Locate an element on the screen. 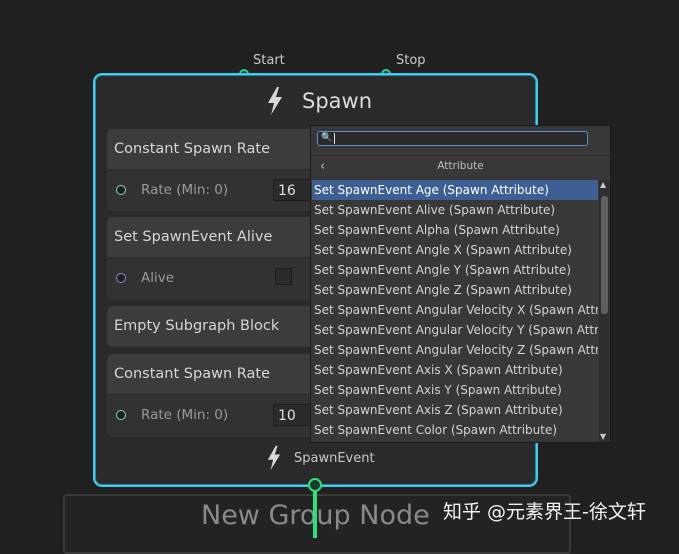 The height and width of the screenshot is (554, 679). alive-checkbox is located at coordinates (283, 276).